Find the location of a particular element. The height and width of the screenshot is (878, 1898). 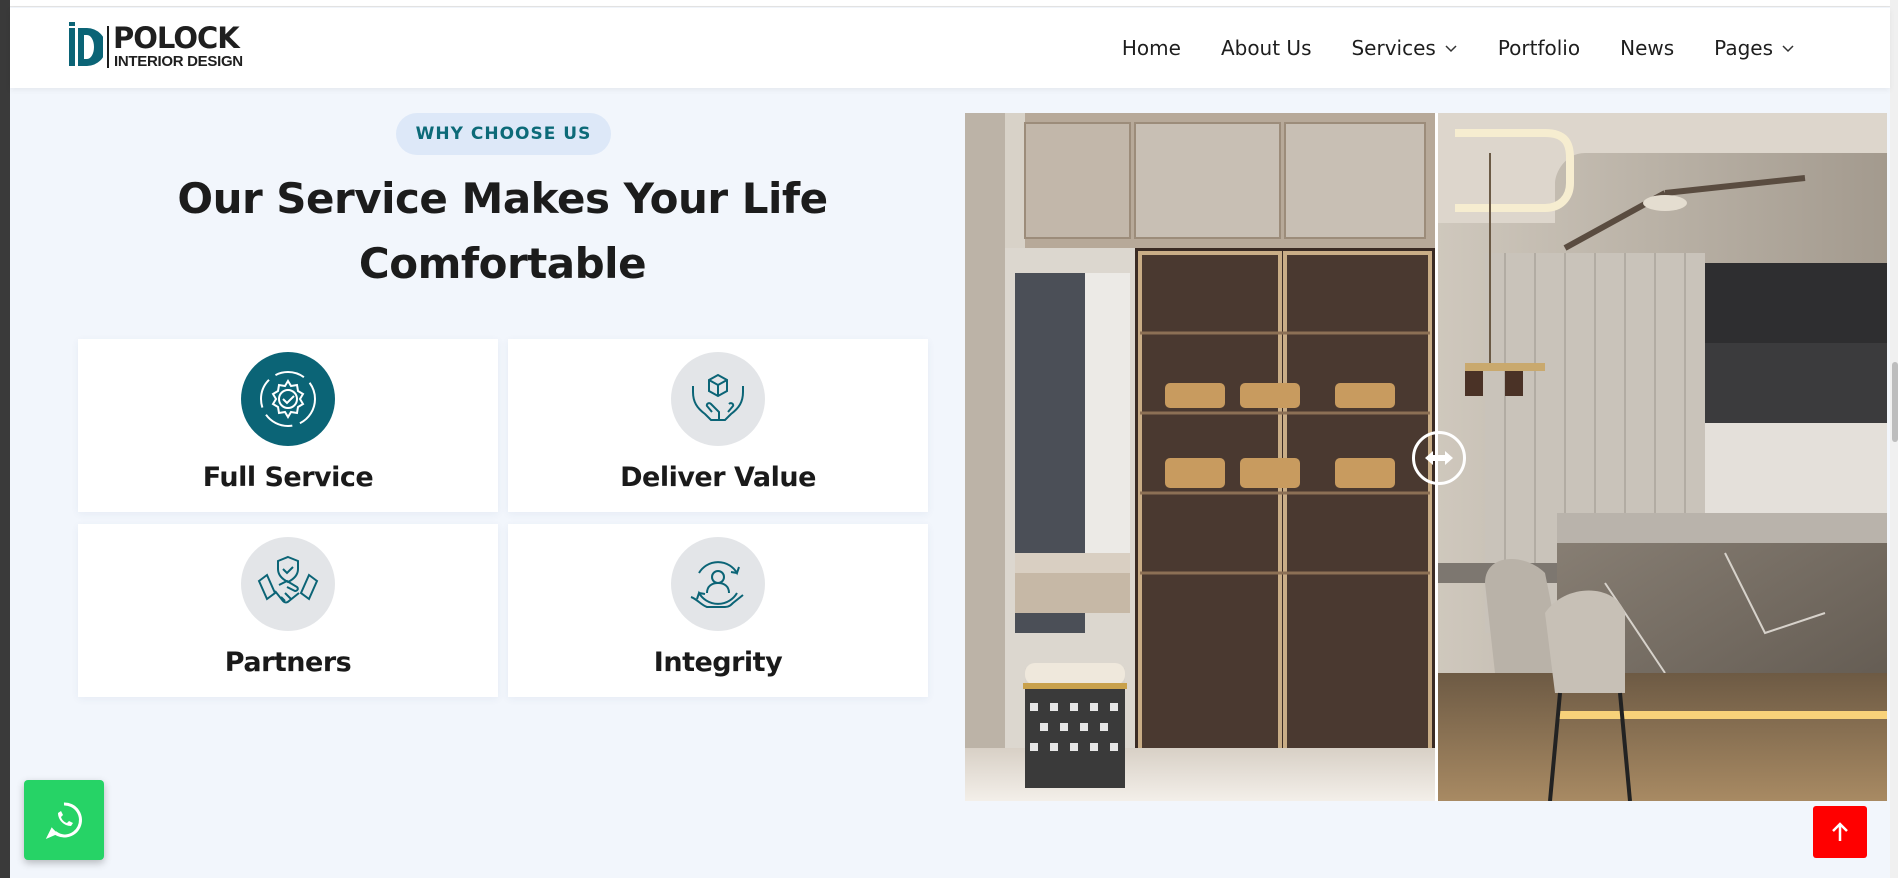

nav-label: Pages is located at coordinates (1743, 48).